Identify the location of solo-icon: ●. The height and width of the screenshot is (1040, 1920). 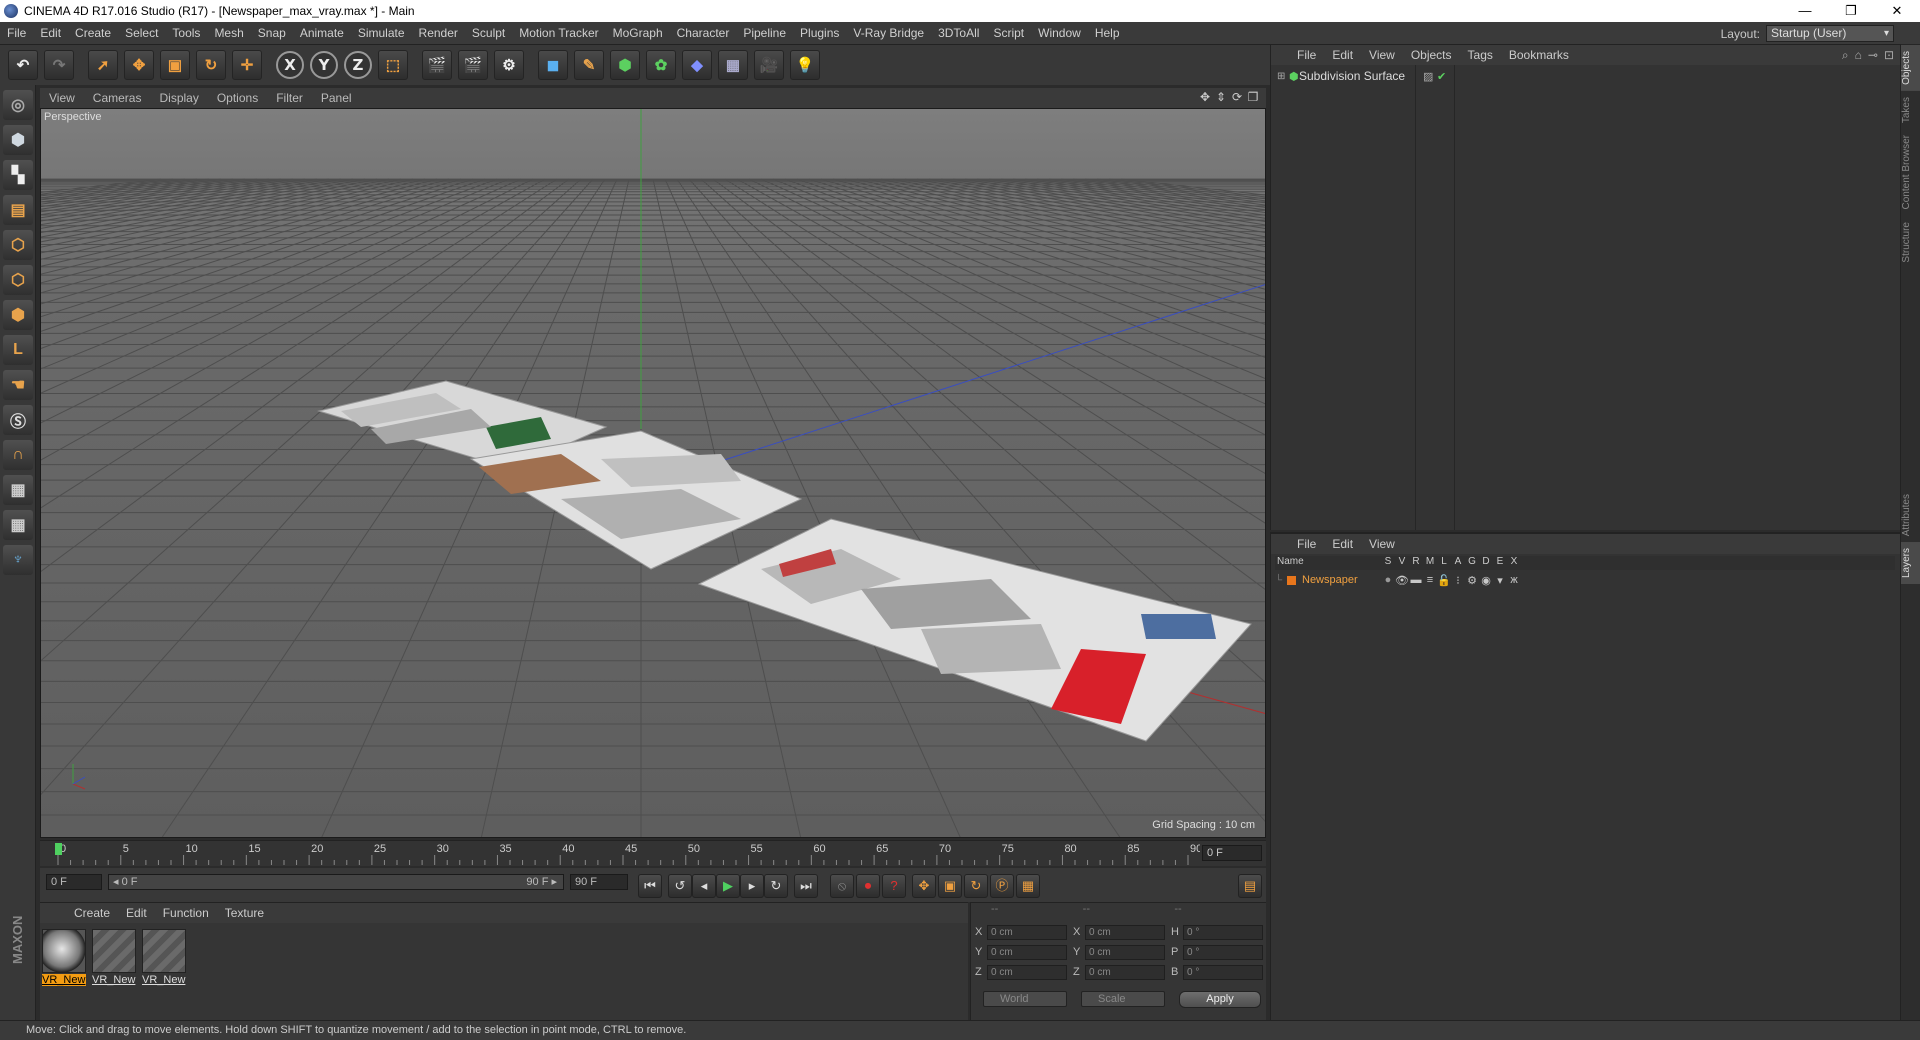
(1388, 580).